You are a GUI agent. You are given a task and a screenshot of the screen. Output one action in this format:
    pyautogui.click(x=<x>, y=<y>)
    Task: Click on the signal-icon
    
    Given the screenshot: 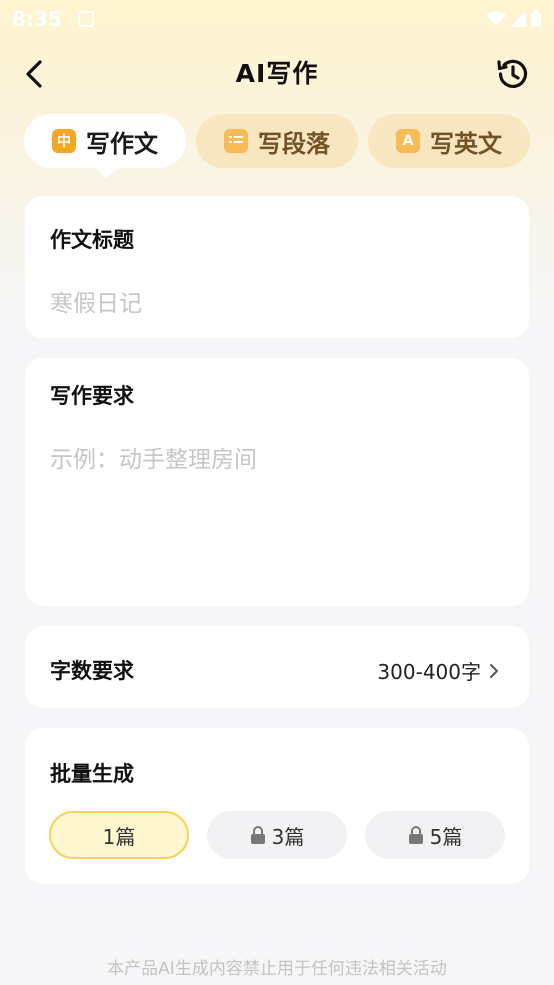 What is the action you would take?
    pyautogui.click(x=518, y=19)
    